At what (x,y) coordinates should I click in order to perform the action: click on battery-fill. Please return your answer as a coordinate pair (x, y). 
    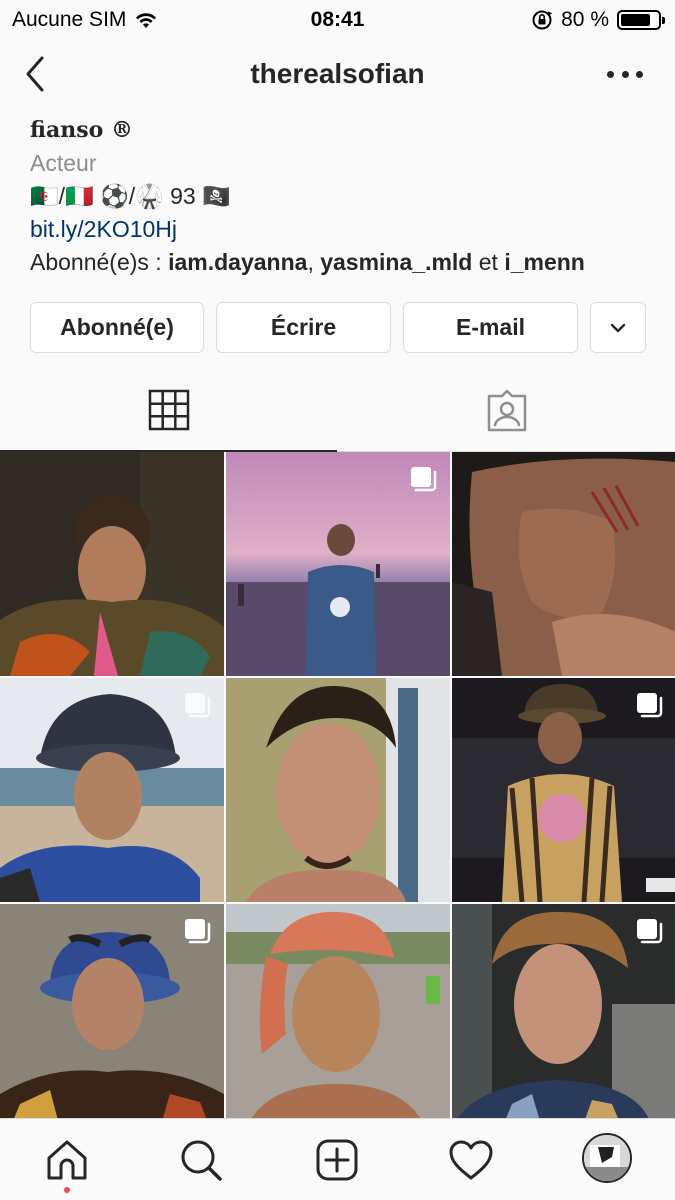
    Looking at the image, I should click on (635, 20).